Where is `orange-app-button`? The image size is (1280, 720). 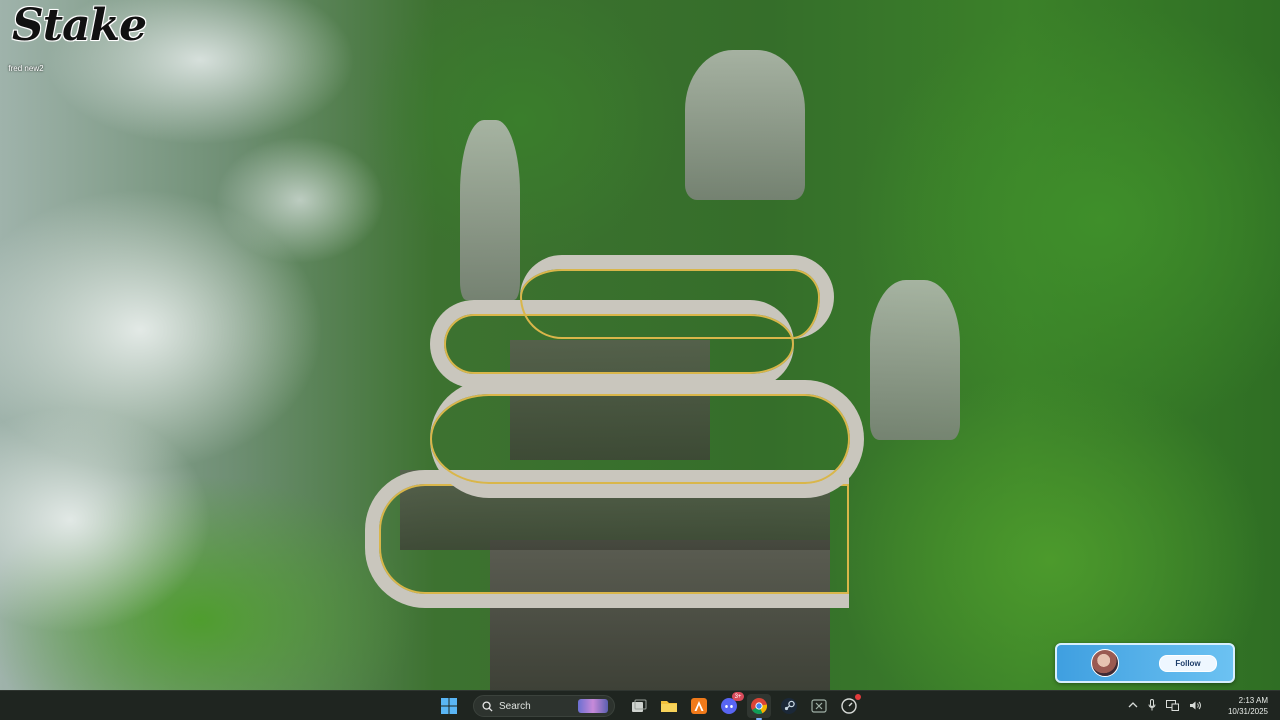
orange-app-button is located at coordinates (699, 706).